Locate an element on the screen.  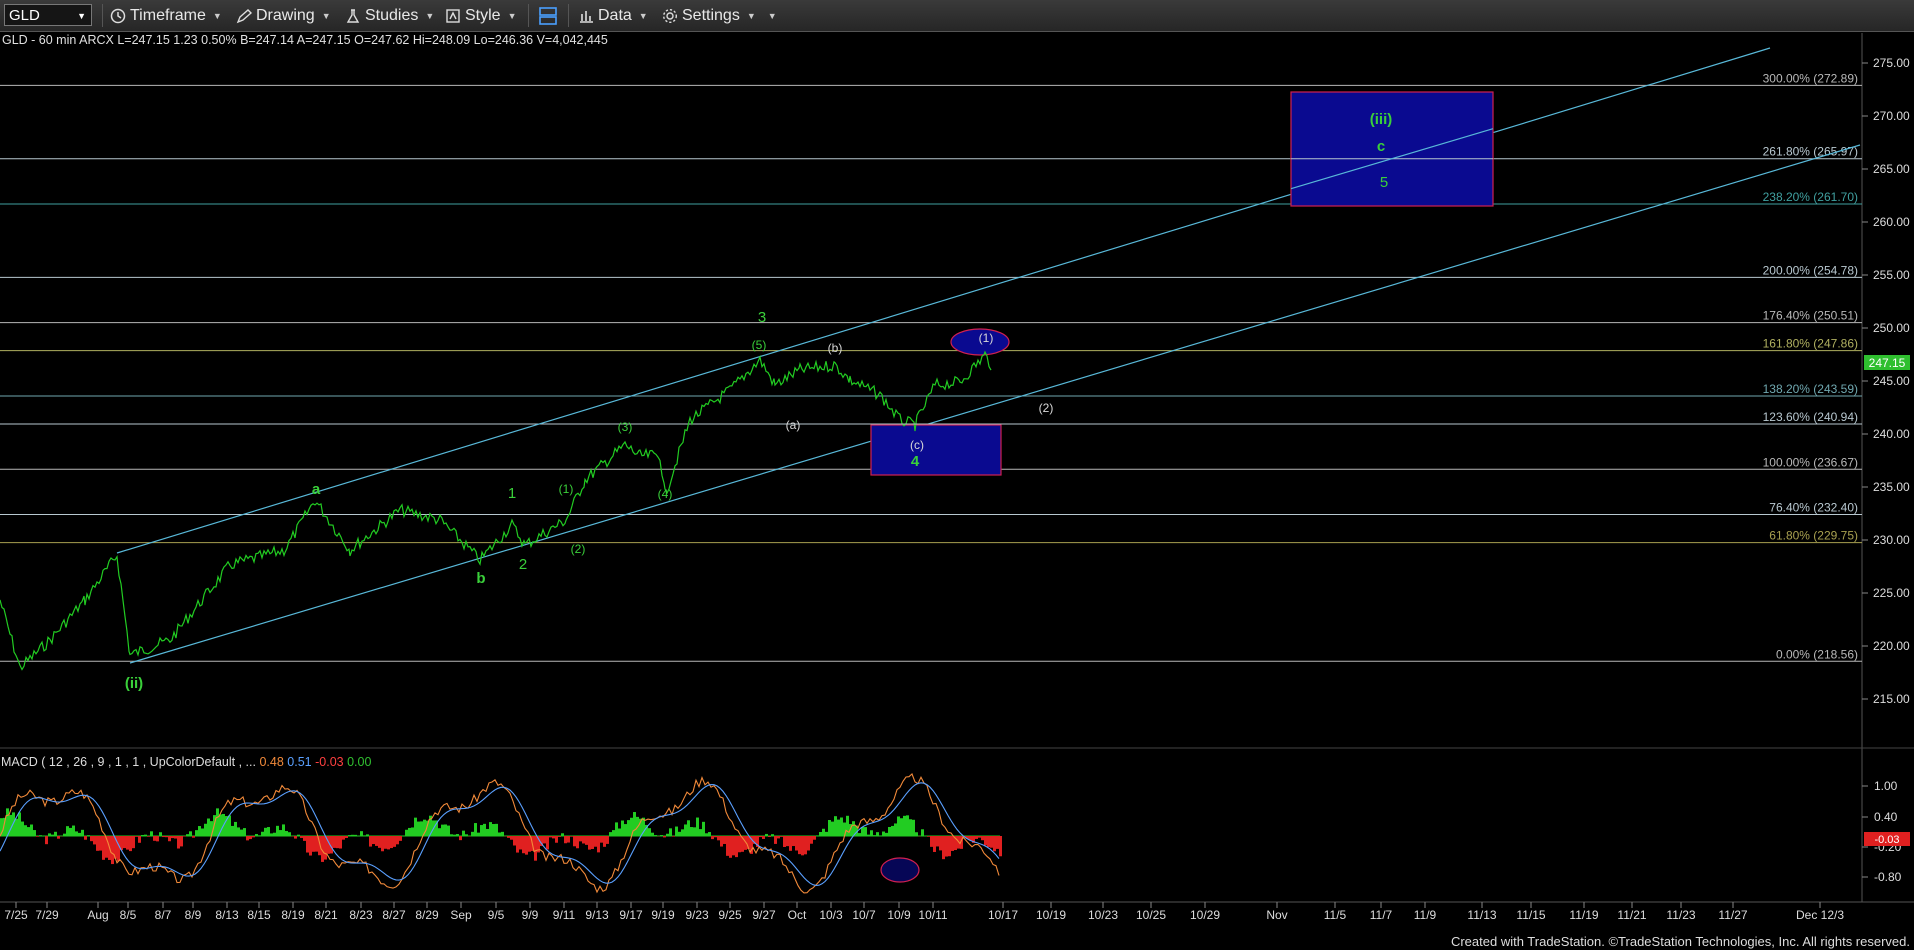
macd-panel is located at coordinates (501, 833).